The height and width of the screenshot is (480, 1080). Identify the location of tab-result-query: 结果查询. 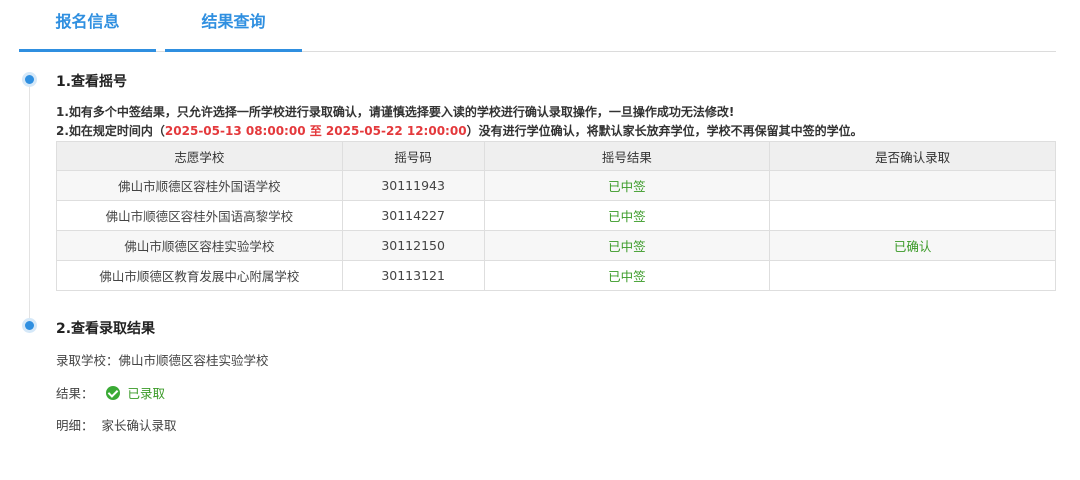
(233, 26).